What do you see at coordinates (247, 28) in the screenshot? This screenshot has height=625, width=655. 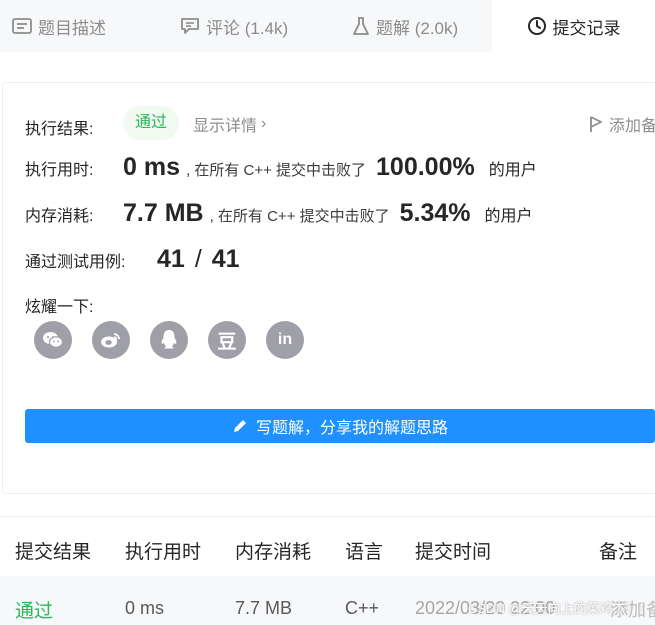 I see `tab-label: 评论 (1.4k)` at bounding box center [247, 28].